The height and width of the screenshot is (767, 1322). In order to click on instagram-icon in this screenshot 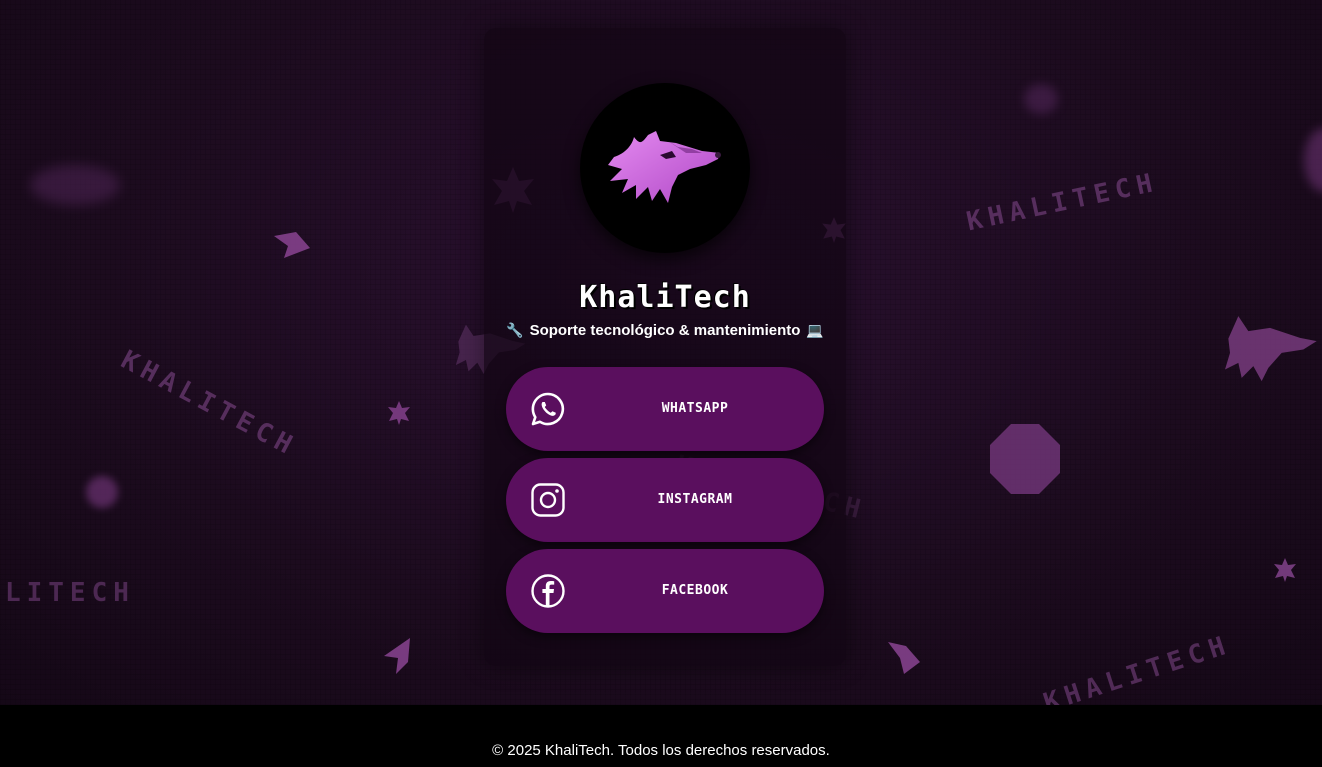, I will do `click(548, 500)`.